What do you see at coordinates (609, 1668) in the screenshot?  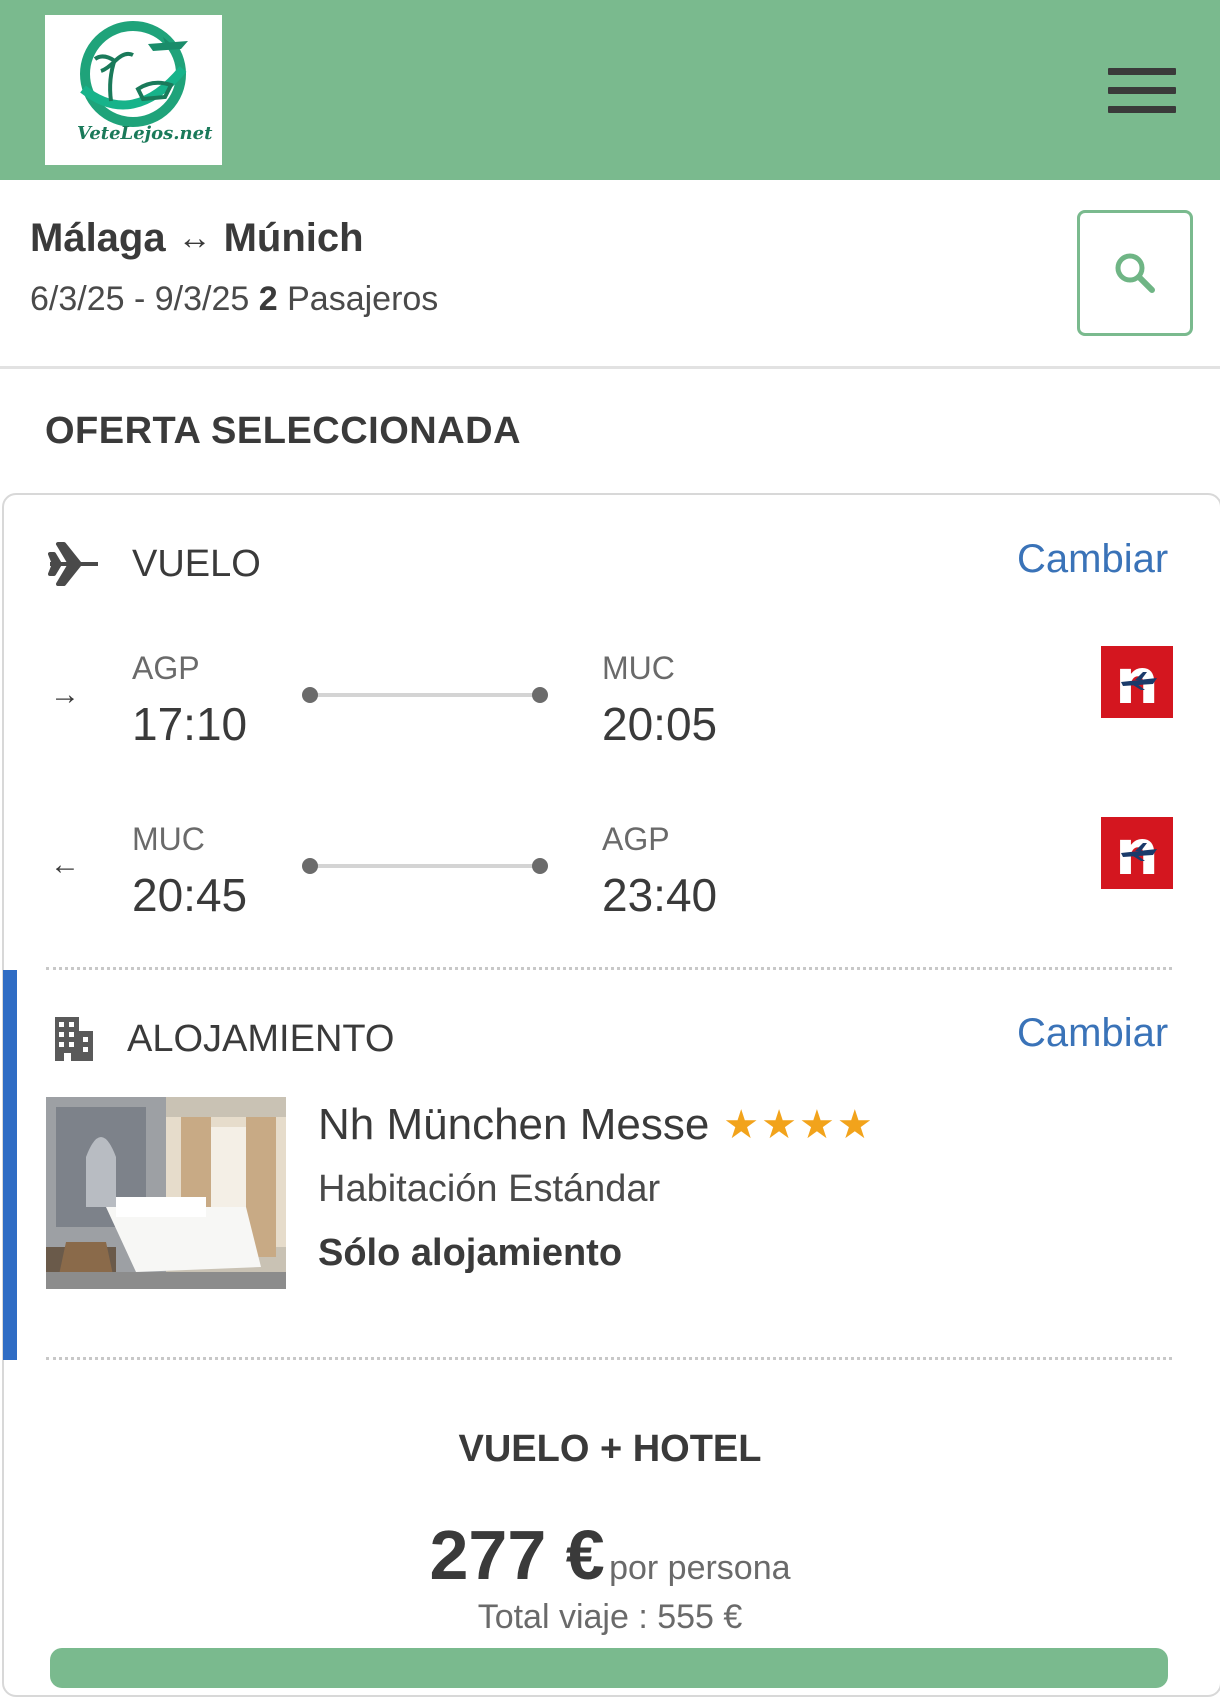 I see `continue-button` at bounding box center [609, 1668].